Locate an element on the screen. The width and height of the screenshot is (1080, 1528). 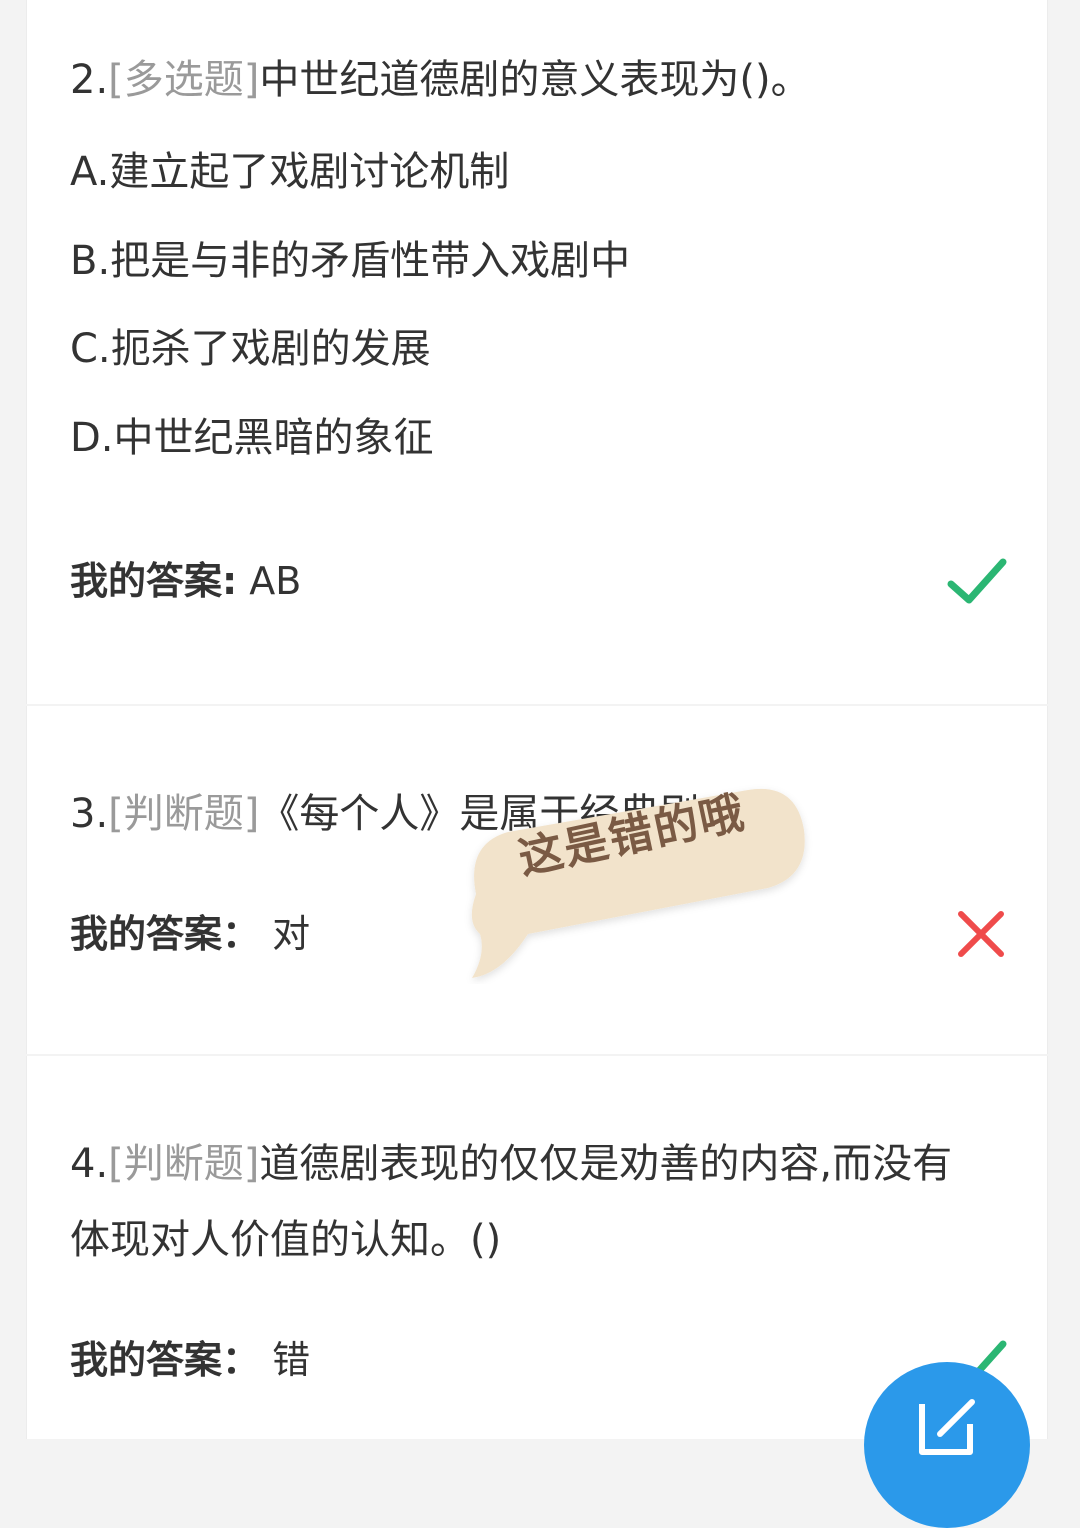
option-b: B.把是与非的矛盾性带入戏剧中 is located at coordinates (350, 261).